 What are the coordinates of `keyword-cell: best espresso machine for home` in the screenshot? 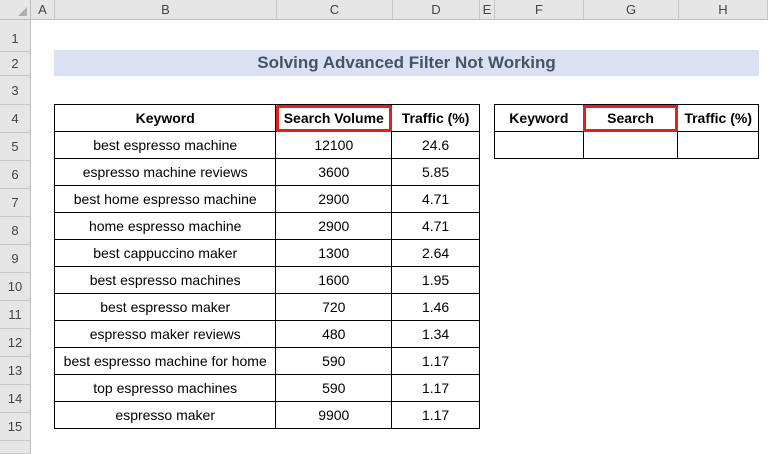 It's located at (165, 361).